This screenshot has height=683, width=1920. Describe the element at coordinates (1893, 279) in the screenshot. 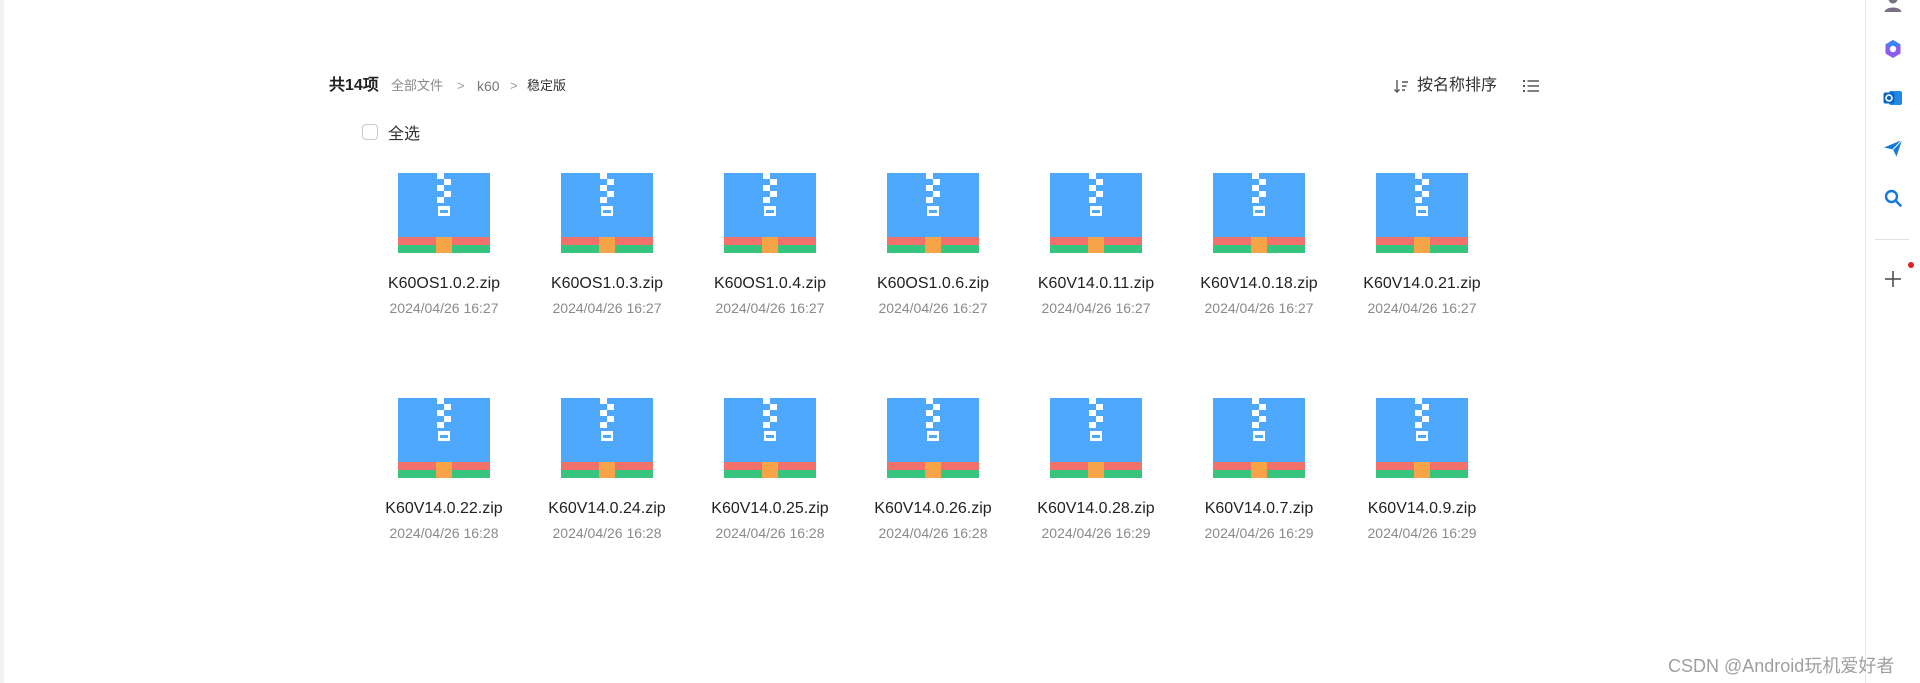

I see `add-icon` at that location.